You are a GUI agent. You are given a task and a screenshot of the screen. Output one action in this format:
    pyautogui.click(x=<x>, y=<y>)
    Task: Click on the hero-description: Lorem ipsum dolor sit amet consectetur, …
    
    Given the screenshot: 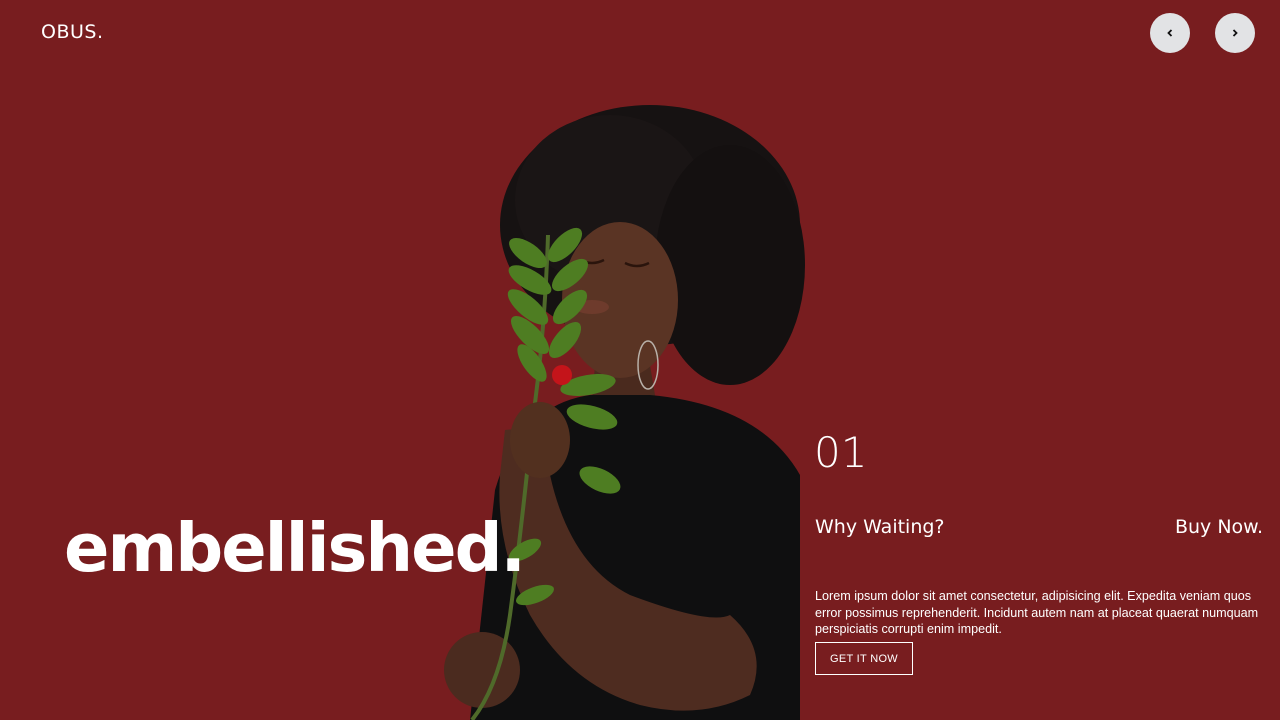 What is the action you would take?
    pyautogui.click(x=1037, y=612)
    